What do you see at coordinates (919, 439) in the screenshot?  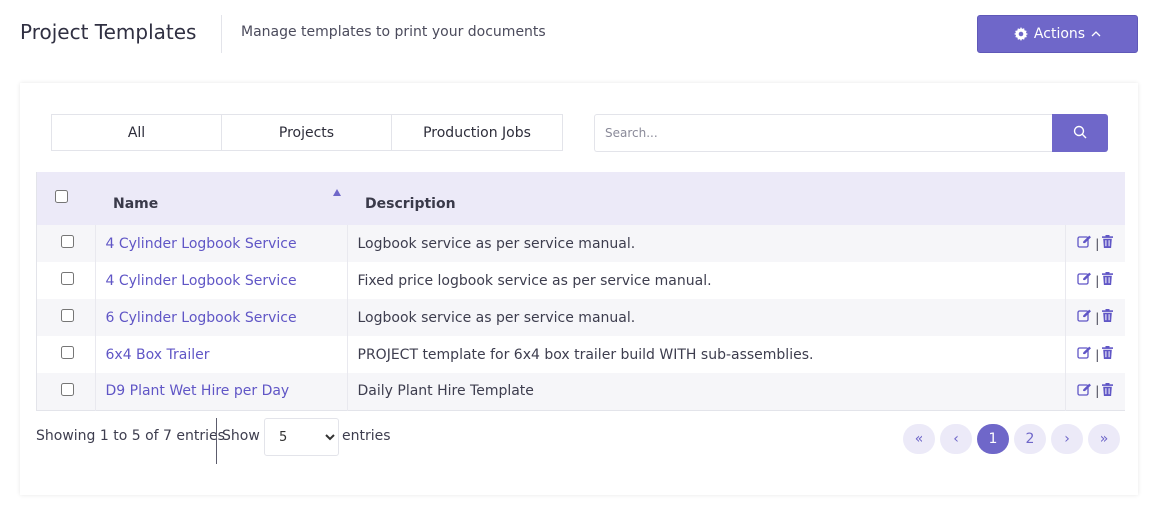 I see `first-page-button: «` at bounding box center [919, 439].